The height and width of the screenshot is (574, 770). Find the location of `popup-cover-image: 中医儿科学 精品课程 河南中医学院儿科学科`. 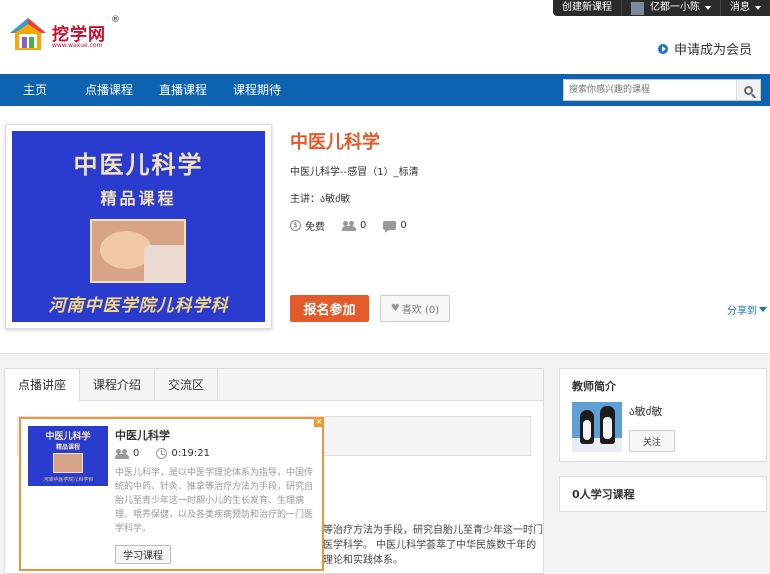

popup-cover-image: 中医儿科学 精品课程 河南中医学院儿科学科 is located at coordinates (68, 456).